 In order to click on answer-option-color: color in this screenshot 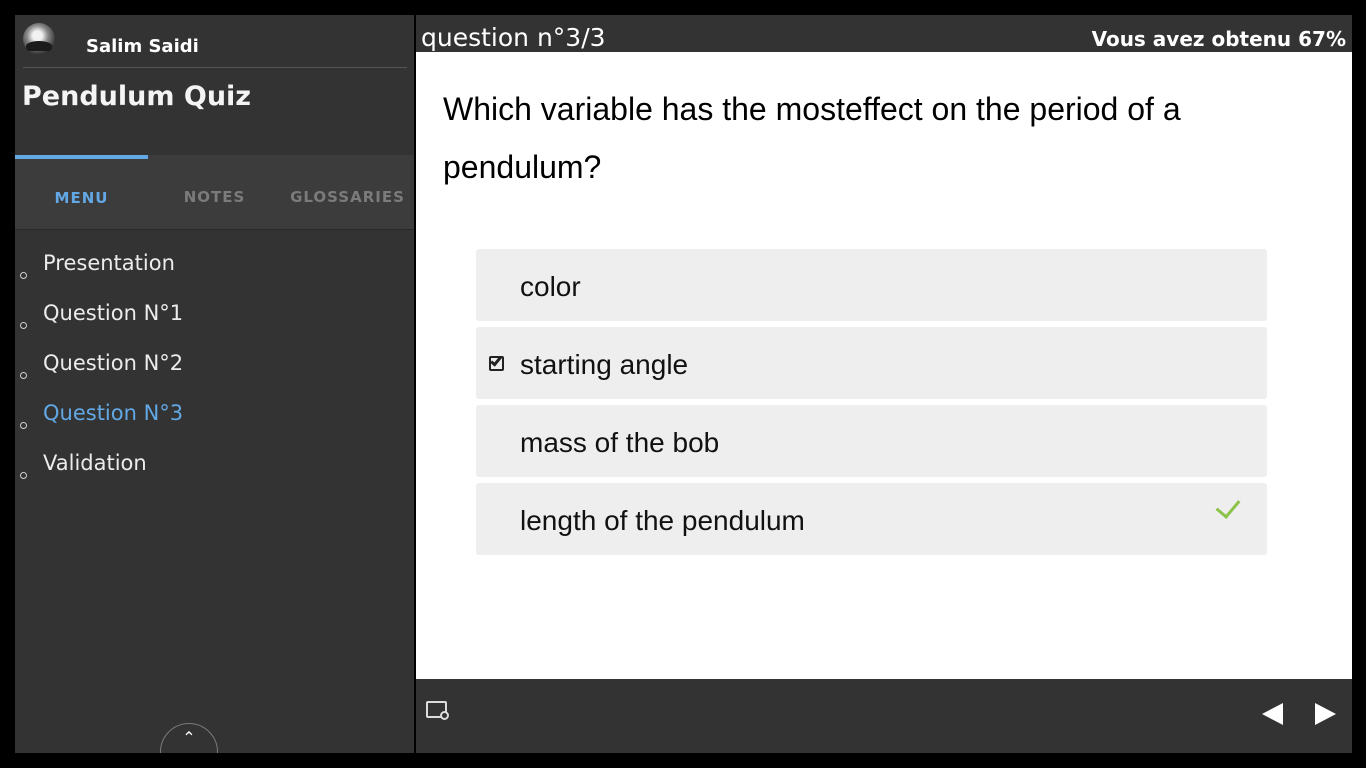, I will do `click(871, 285)`.